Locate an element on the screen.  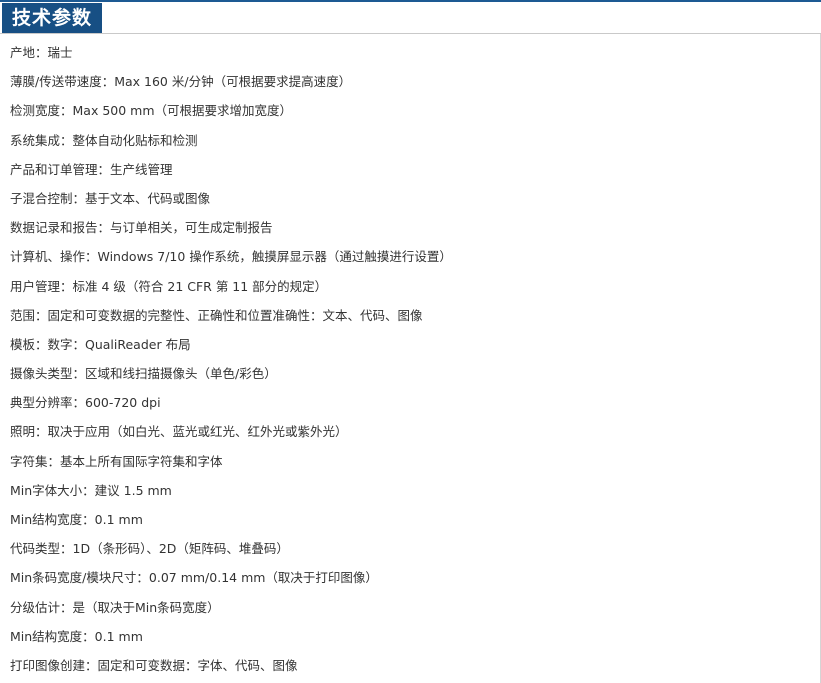
spec-row-submix-control: 子混合控制：基于文本、代码或图像 is located at coordinates (110, 198).